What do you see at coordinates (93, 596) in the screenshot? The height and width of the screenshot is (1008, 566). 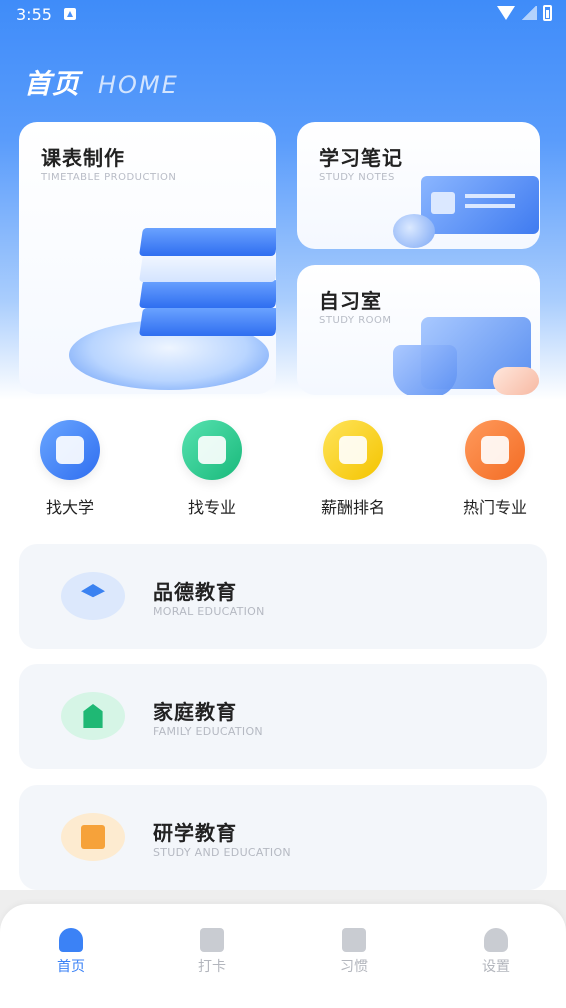 I see `graduate-icon` at bounding box center [93, 596].